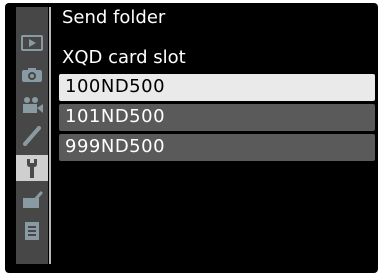  I want to click on pencil-icon, so click(32, 136).